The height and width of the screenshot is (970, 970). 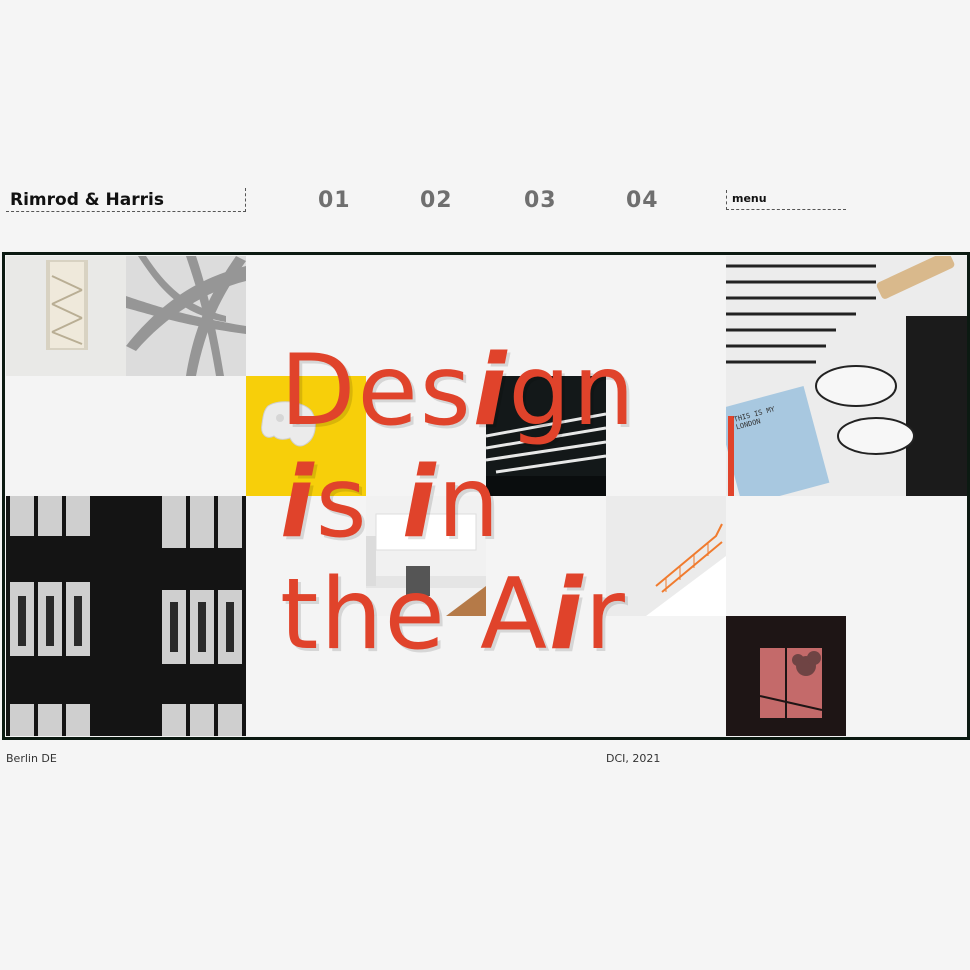 What do you see at coordinates (186, 316) in the screenshot?
I see `image-palm-shadow` at bounding box center [186, 316].